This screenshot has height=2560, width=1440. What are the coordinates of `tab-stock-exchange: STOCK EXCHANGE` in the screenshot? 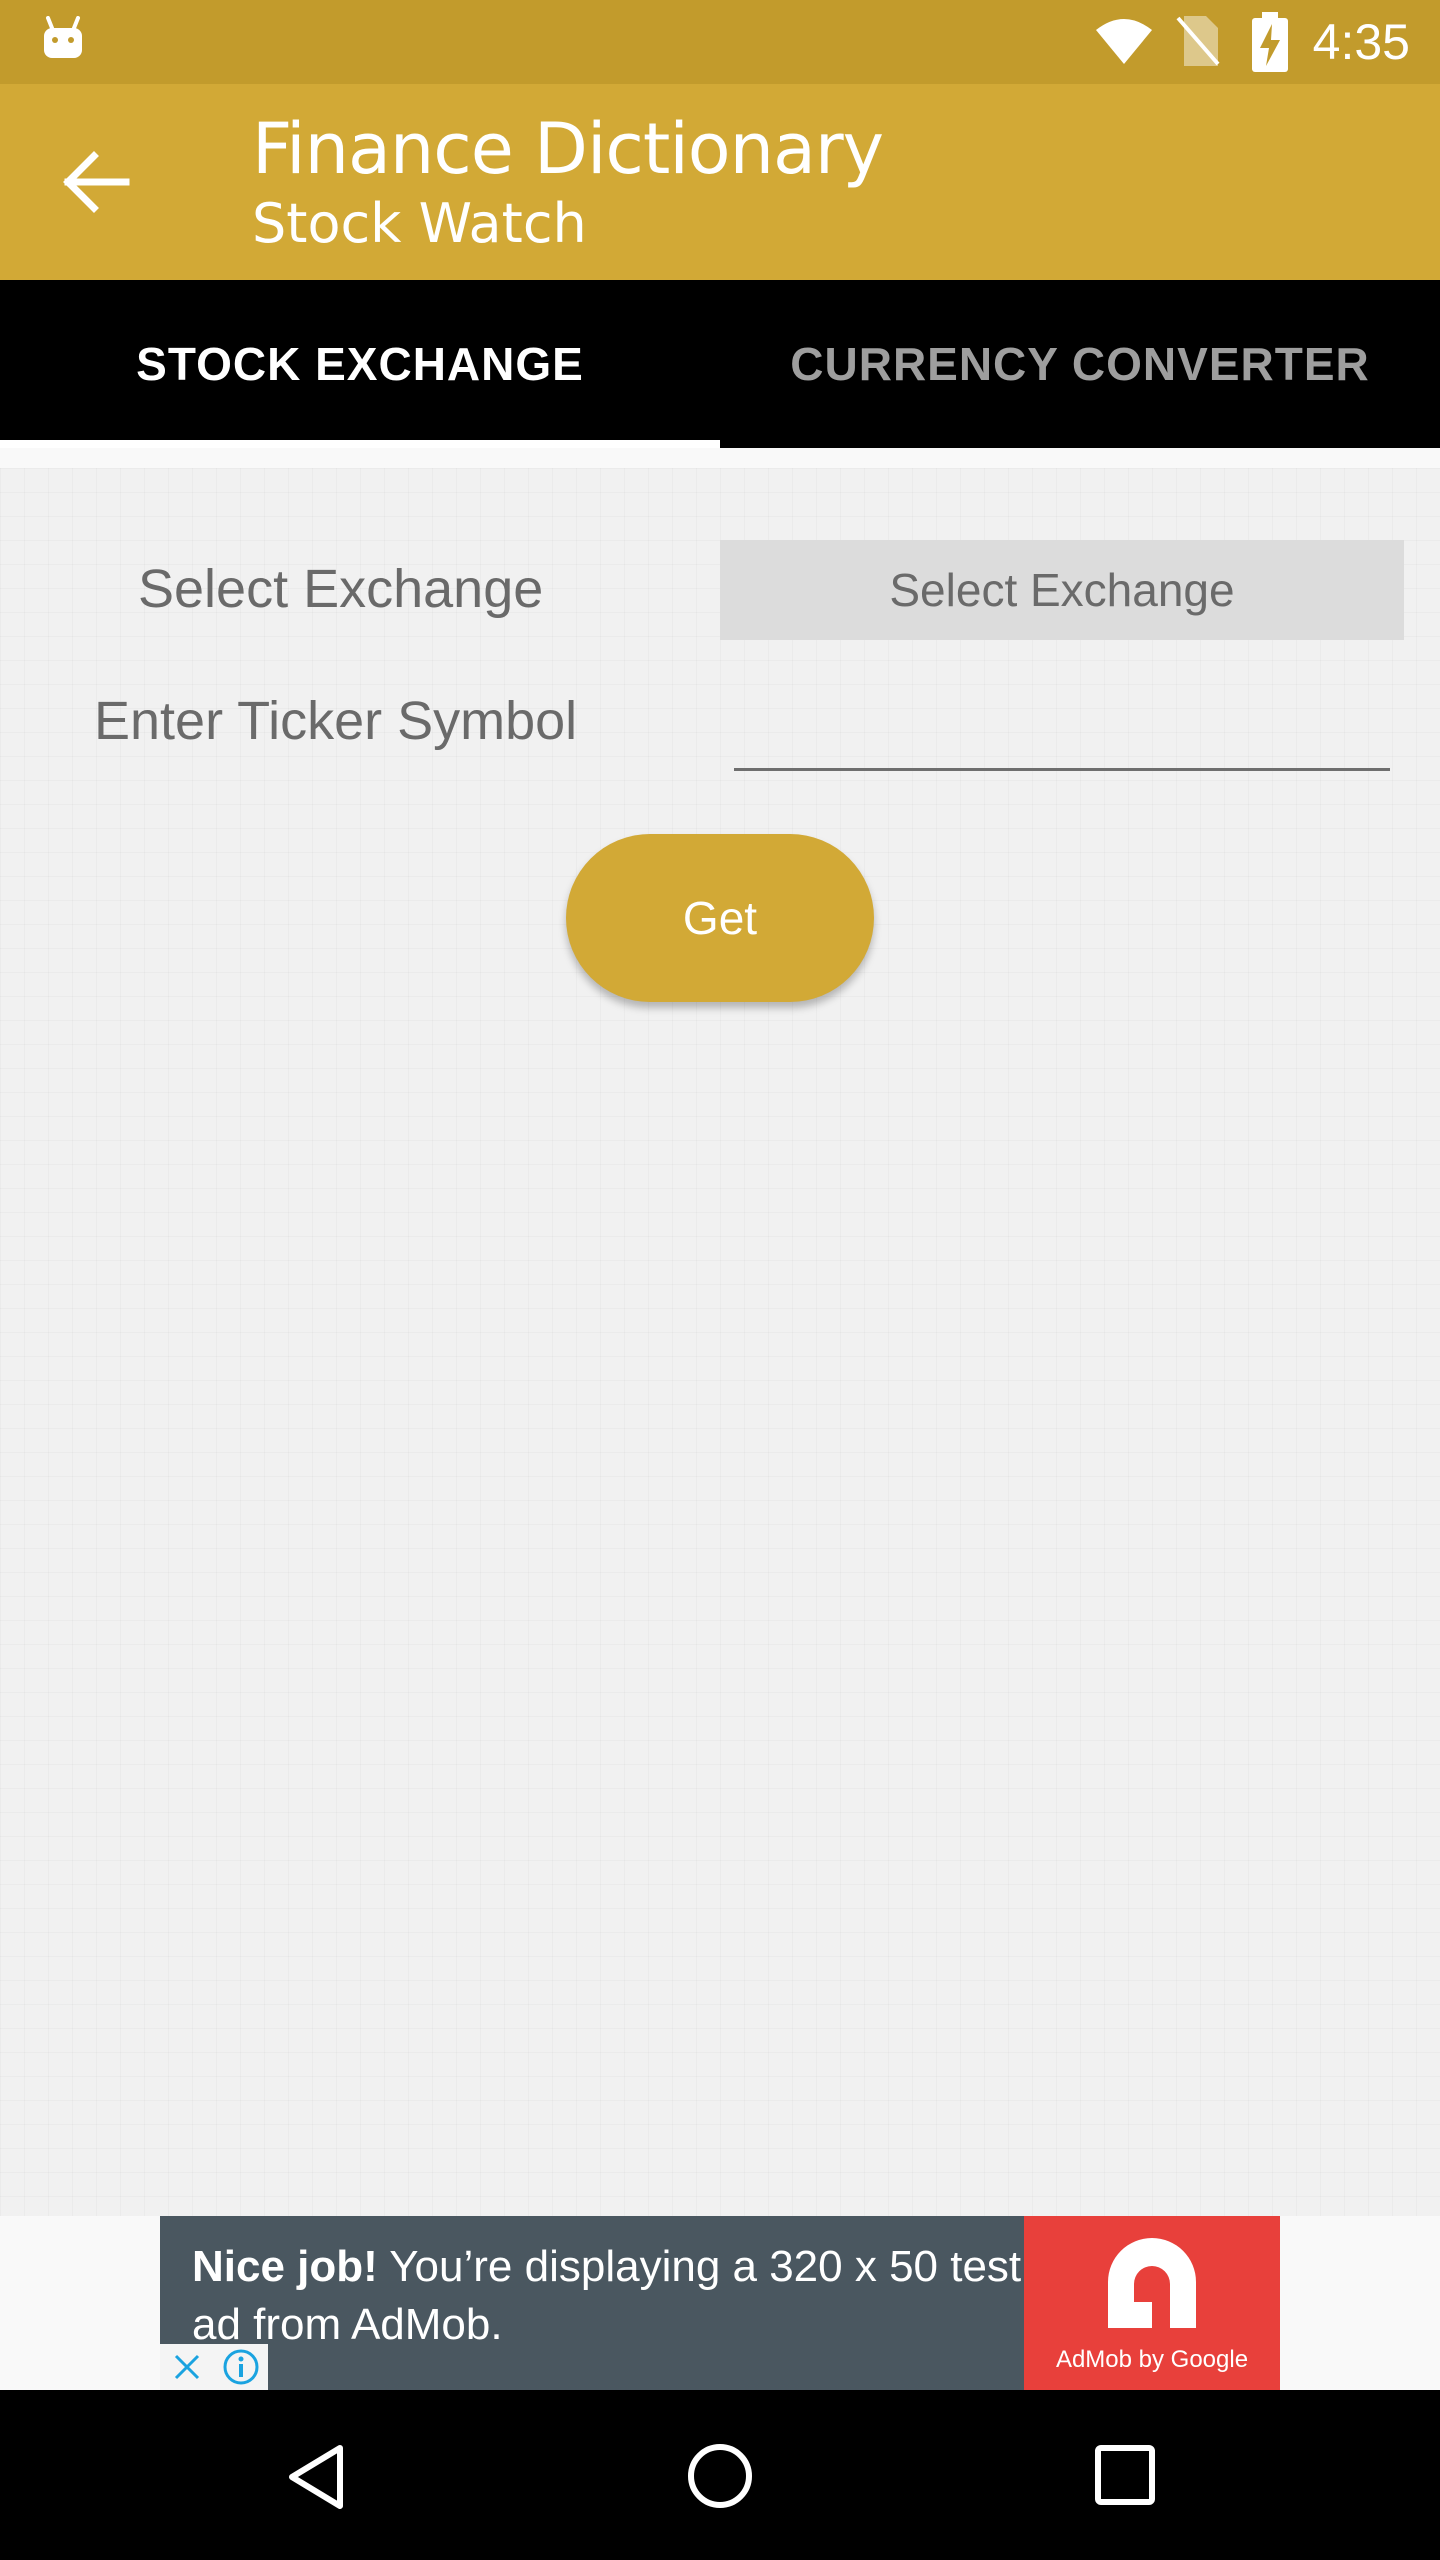 It's located at (360, 364).